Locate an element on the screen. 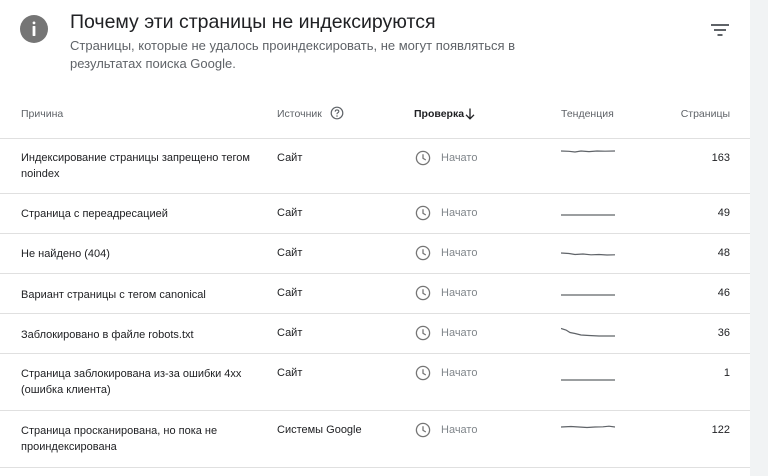  column-header-source: Источник is located at coordinates (299, 114).